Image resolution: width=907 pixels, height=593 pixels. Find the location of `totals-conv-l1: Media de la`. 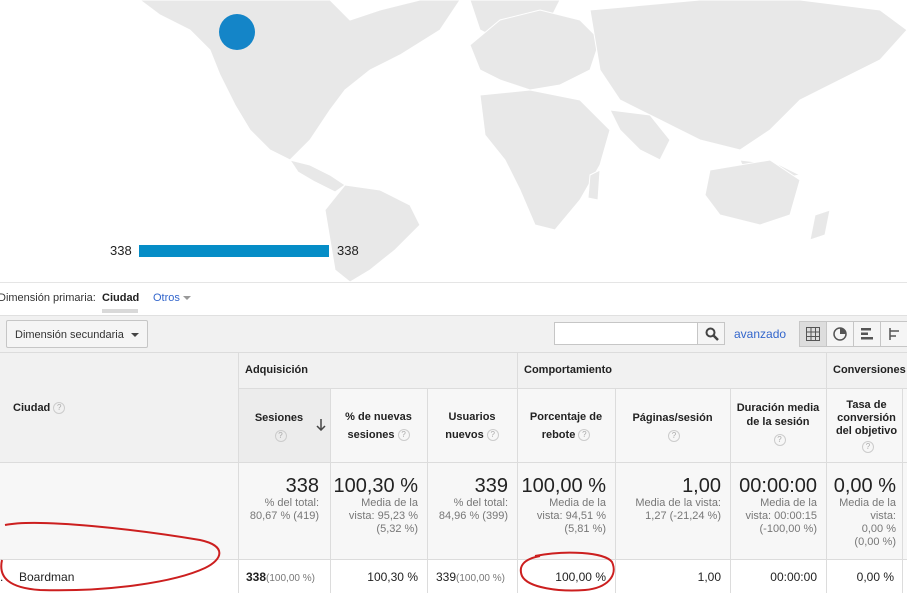

totals-conv-l1: Media de la is located at coordinates (867, 503).